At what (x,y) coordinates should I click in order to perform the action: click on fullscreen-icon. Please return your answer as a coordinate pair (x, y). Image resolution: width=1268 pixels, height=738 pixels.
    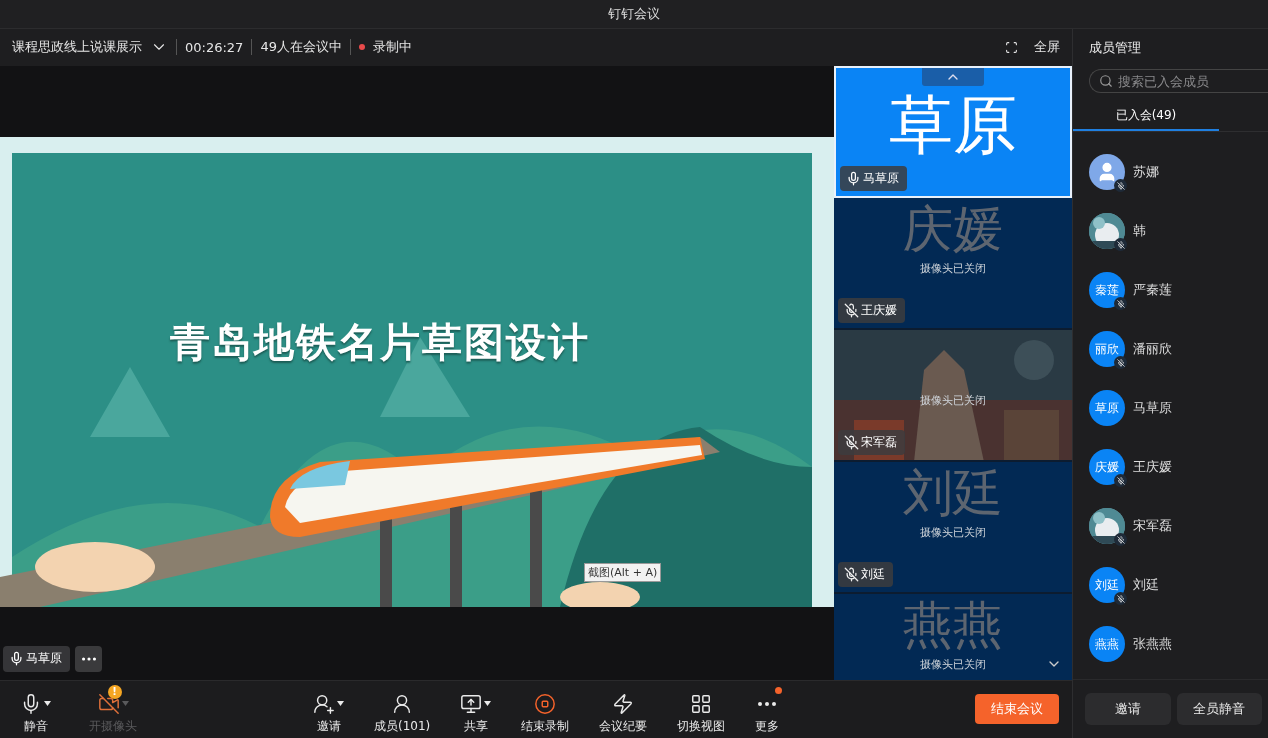
    Looking at the image, I should click on (1011, 47).